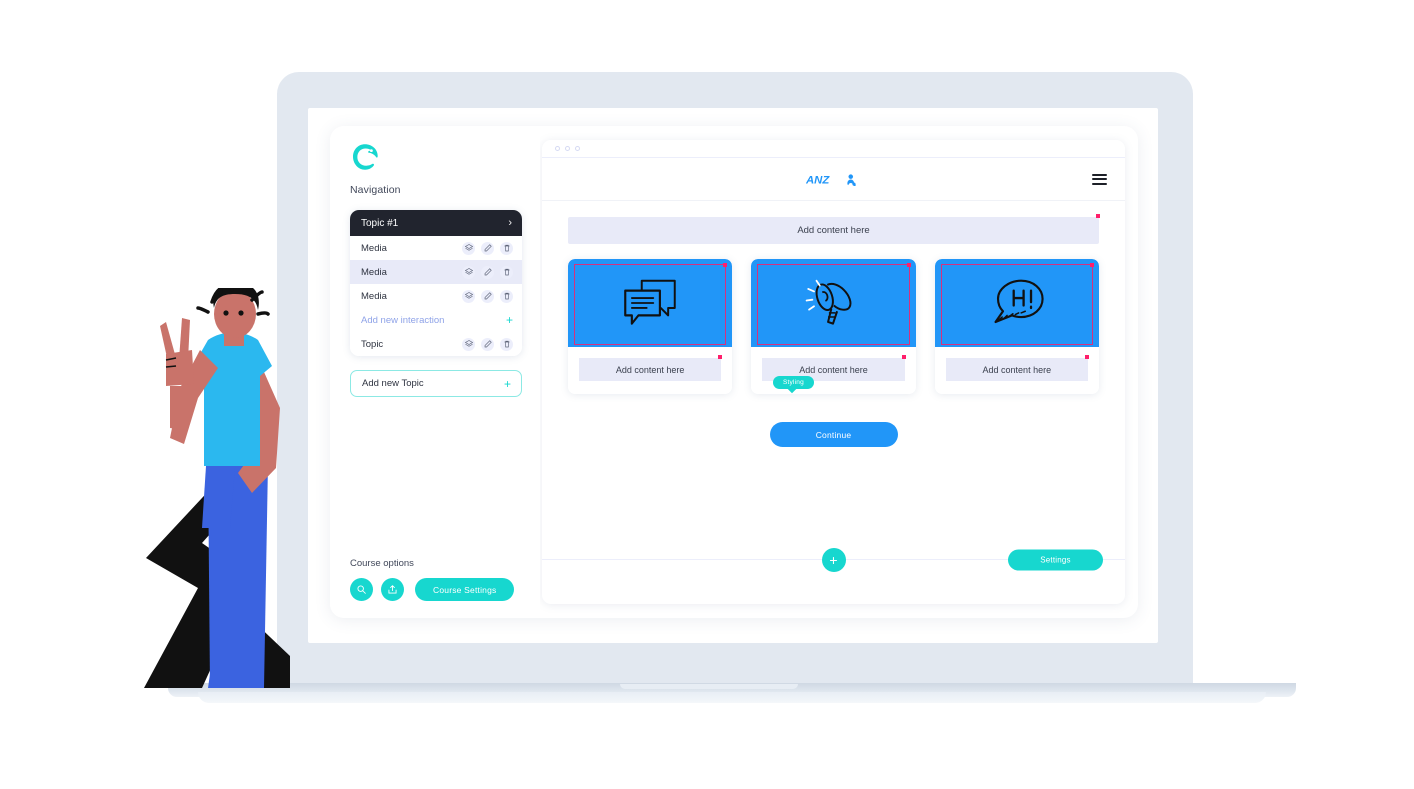 This screenshot has width=1414, height=789. What do you see at coordinates (361, 589) in the screenshot?
I see `search-icon` at bounding box center [361, 589].